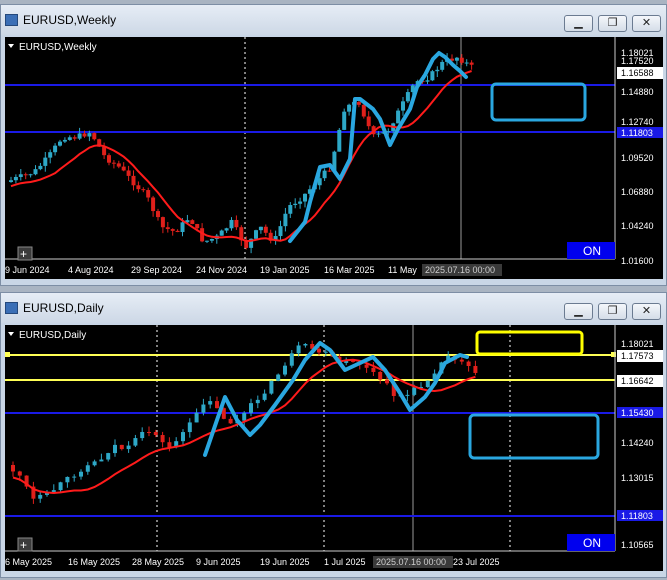 The width and height of the screenshot is (667, 580). I want to click on daily-yellow-target-box, so click(529, 343).